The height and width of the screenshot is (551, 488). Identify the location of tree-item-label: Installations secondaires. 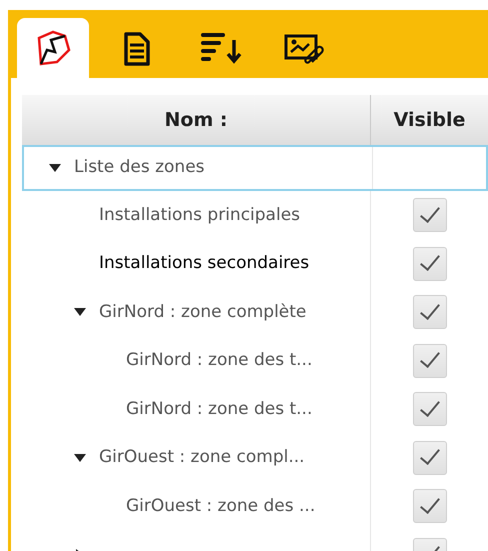
(204, 263).